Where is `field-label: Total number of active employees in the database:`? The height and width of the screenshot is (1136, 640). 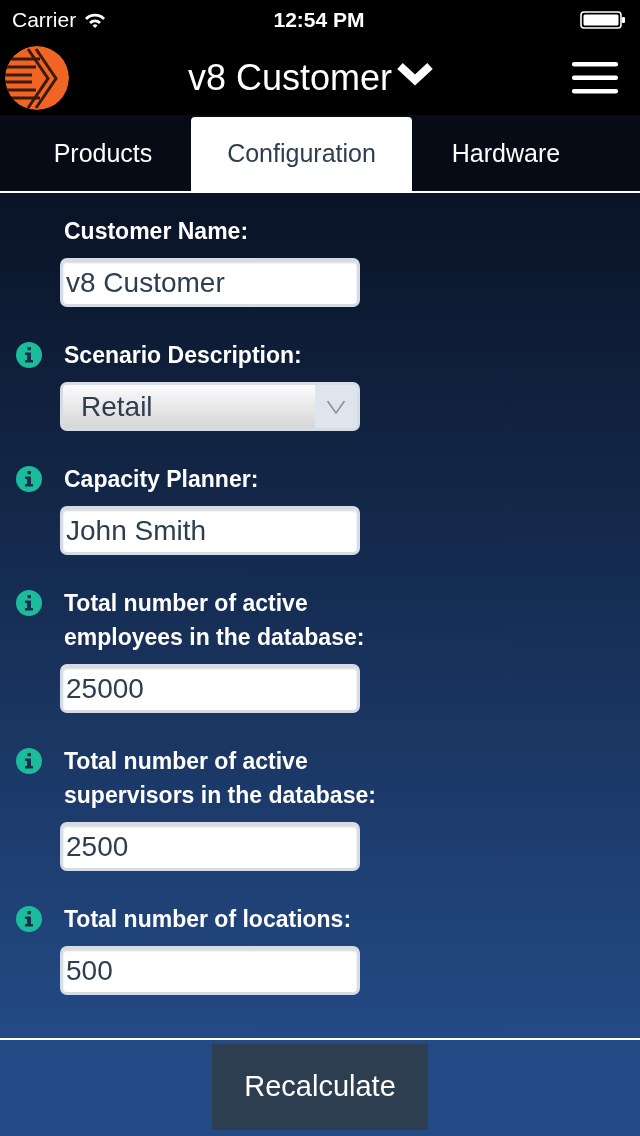
field-label: Total number of active employees in the database: is located at coordinates (215, 620).